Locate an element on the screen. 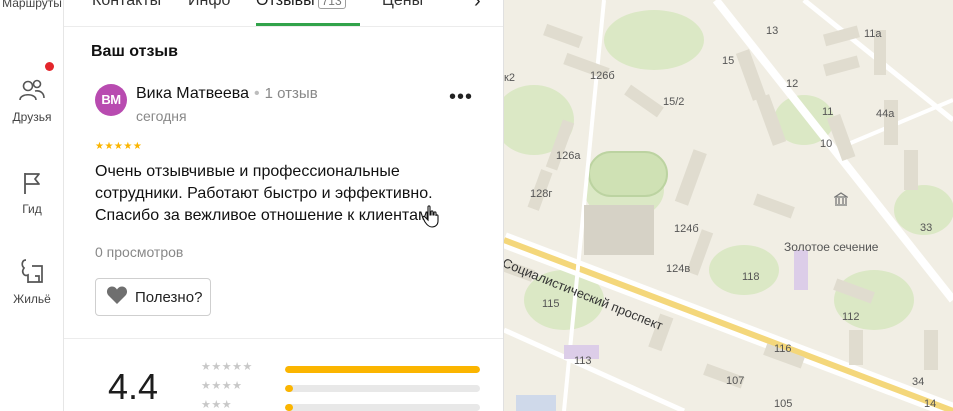 The height and width of the screenshot is (411, 953). author-review-count: 1 отзыв is located at coordinates (291, 93).